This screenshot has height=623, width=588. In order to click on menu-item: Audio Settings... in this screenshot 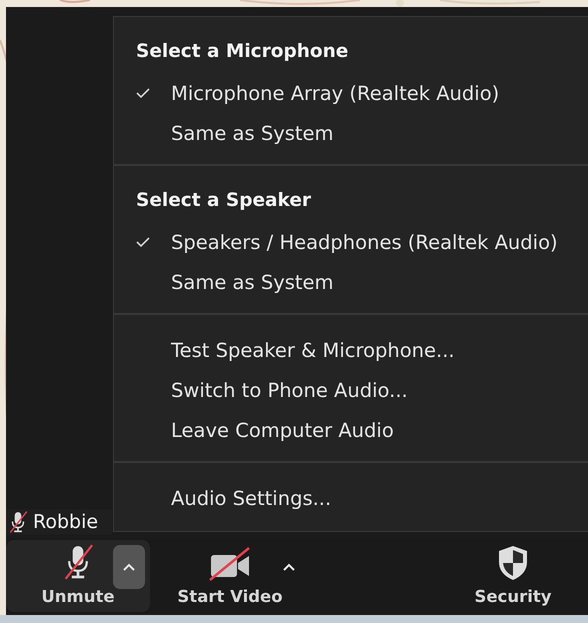, I will do `click(351, 498)`.